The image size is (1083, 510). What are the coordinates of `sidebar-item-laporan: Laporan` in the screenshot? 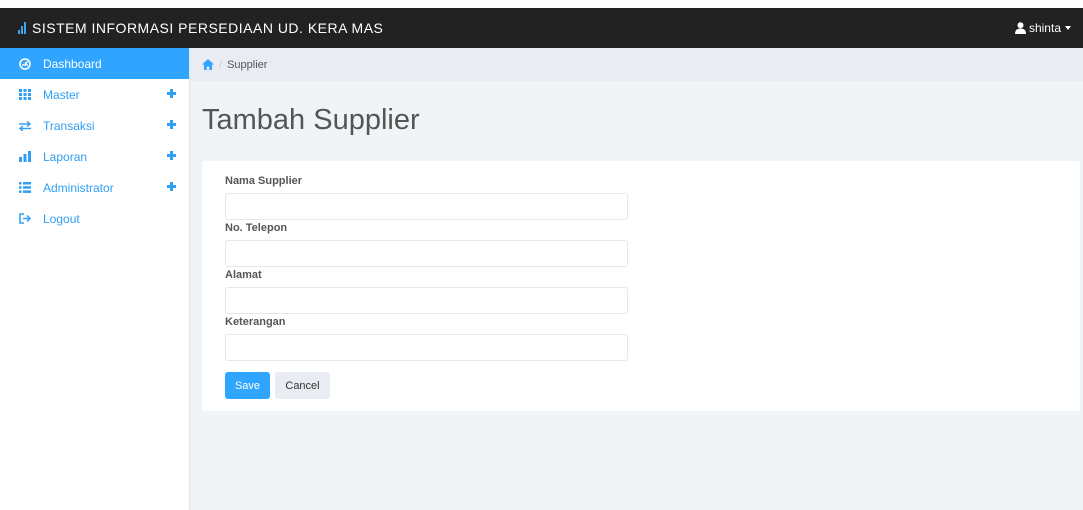 It's located at (94, 156).